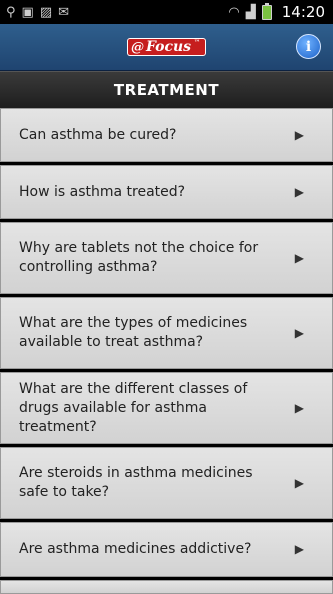  I want to click on status-time: 14:20, so click(303, 12).